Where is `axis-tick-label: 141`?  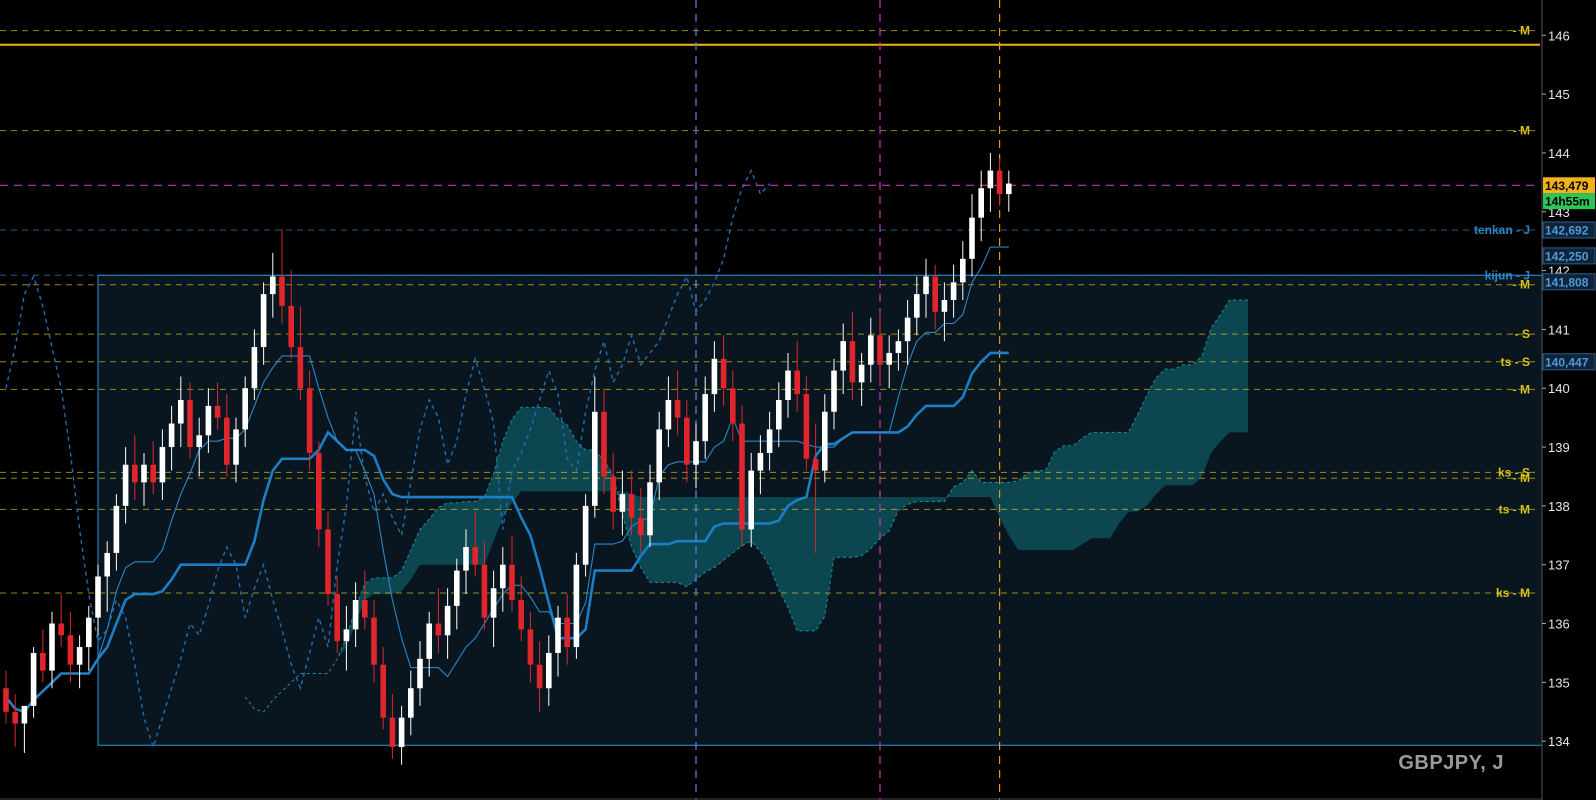
axis-tick-label: 141 is located at coordinates (1559, 329).